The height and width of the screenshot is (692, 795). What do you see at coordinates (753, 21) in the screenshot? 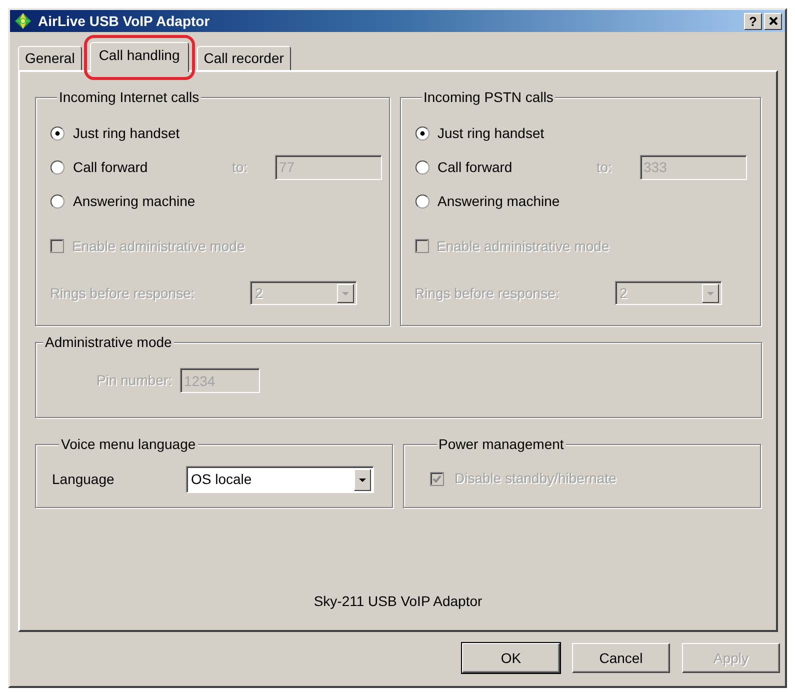
I see `help-button: ?` at bounding box center [753, 21].